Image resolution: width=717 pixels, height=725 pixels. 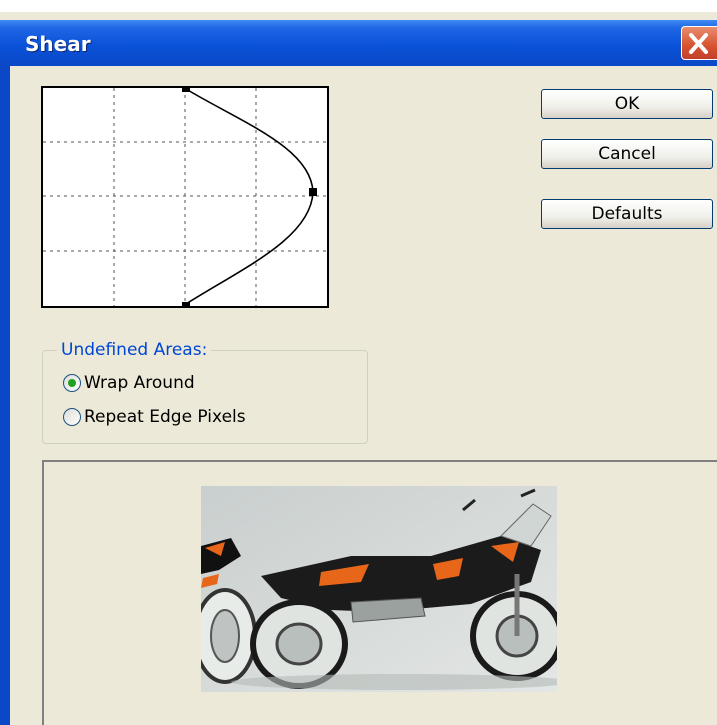 I want to click on curve-control-point-top, so click(x=186, y=89).